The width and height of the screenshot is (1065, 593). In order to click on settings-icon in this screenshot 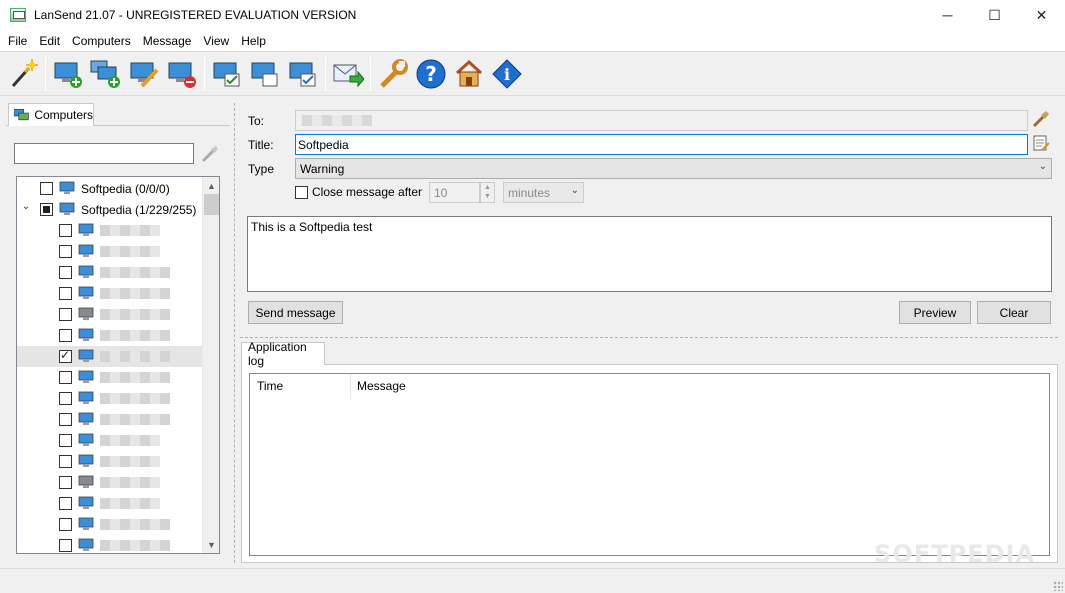, I will do `click(393, 74)`.